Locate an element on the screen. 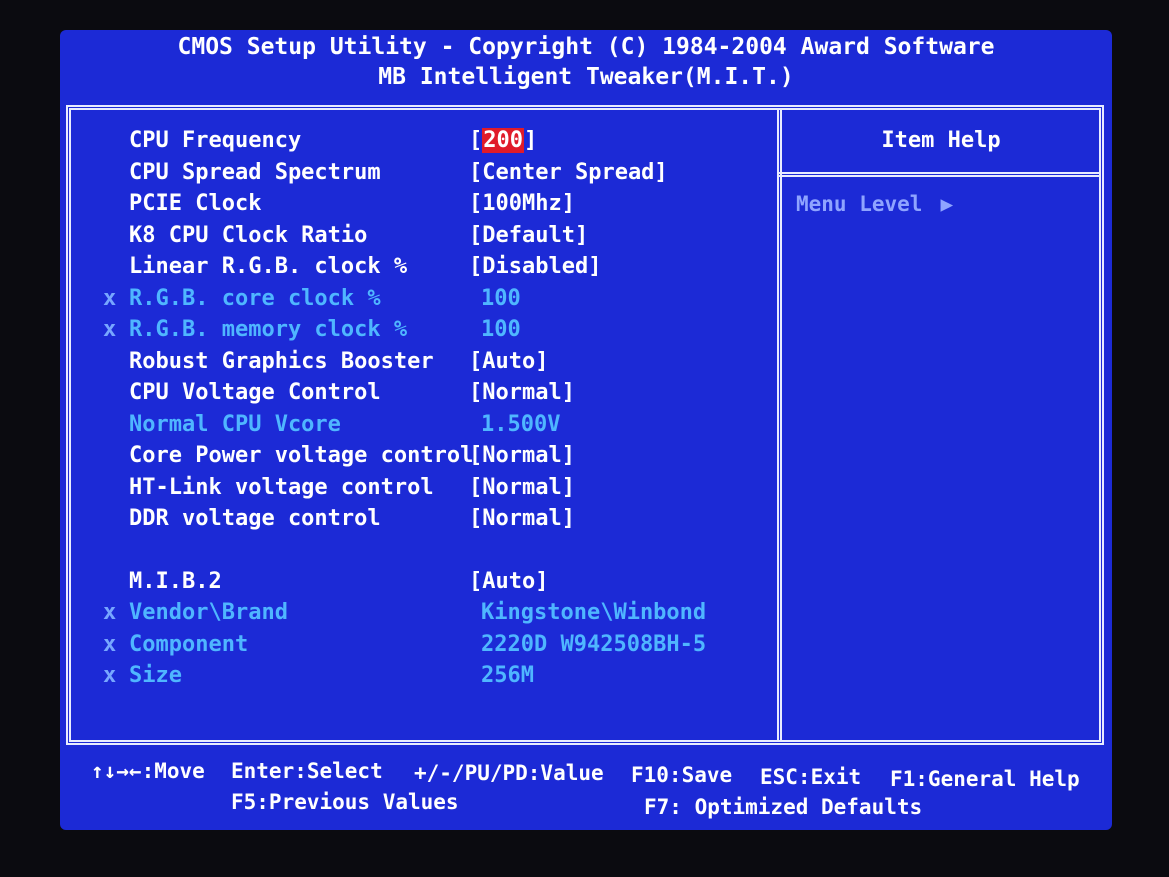 This screenshot has width=1169, height=877. menu-level-arrow-icon: ▶ is located at coordinates (947, 204).